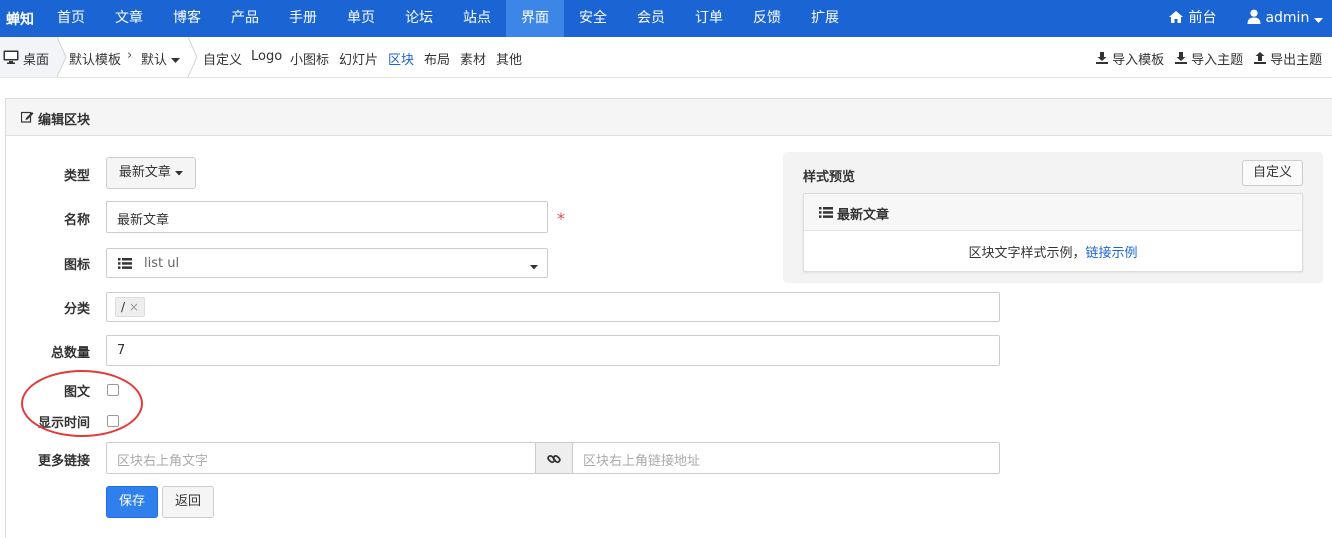  Describe the element at coordinates (593, 18) in the screenshot. I see `nav-item-security: 安全` at that location.